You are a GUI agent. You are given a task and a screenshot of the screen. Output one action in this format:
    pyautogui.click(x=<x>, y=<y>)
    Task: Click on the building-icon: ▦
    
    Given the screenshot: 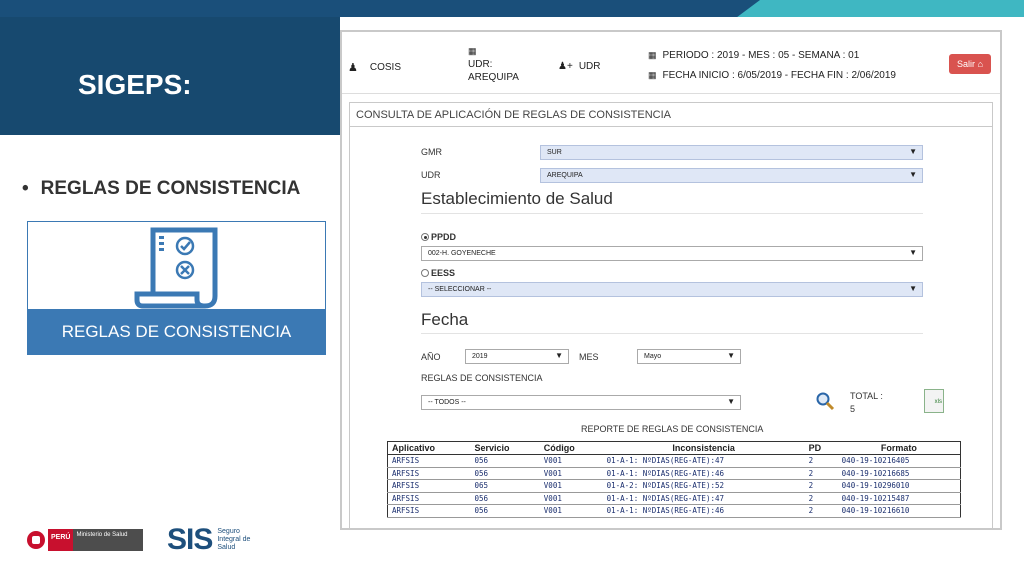 What is the action you would take?
    pyautogui.click(x=472, y=51)
    